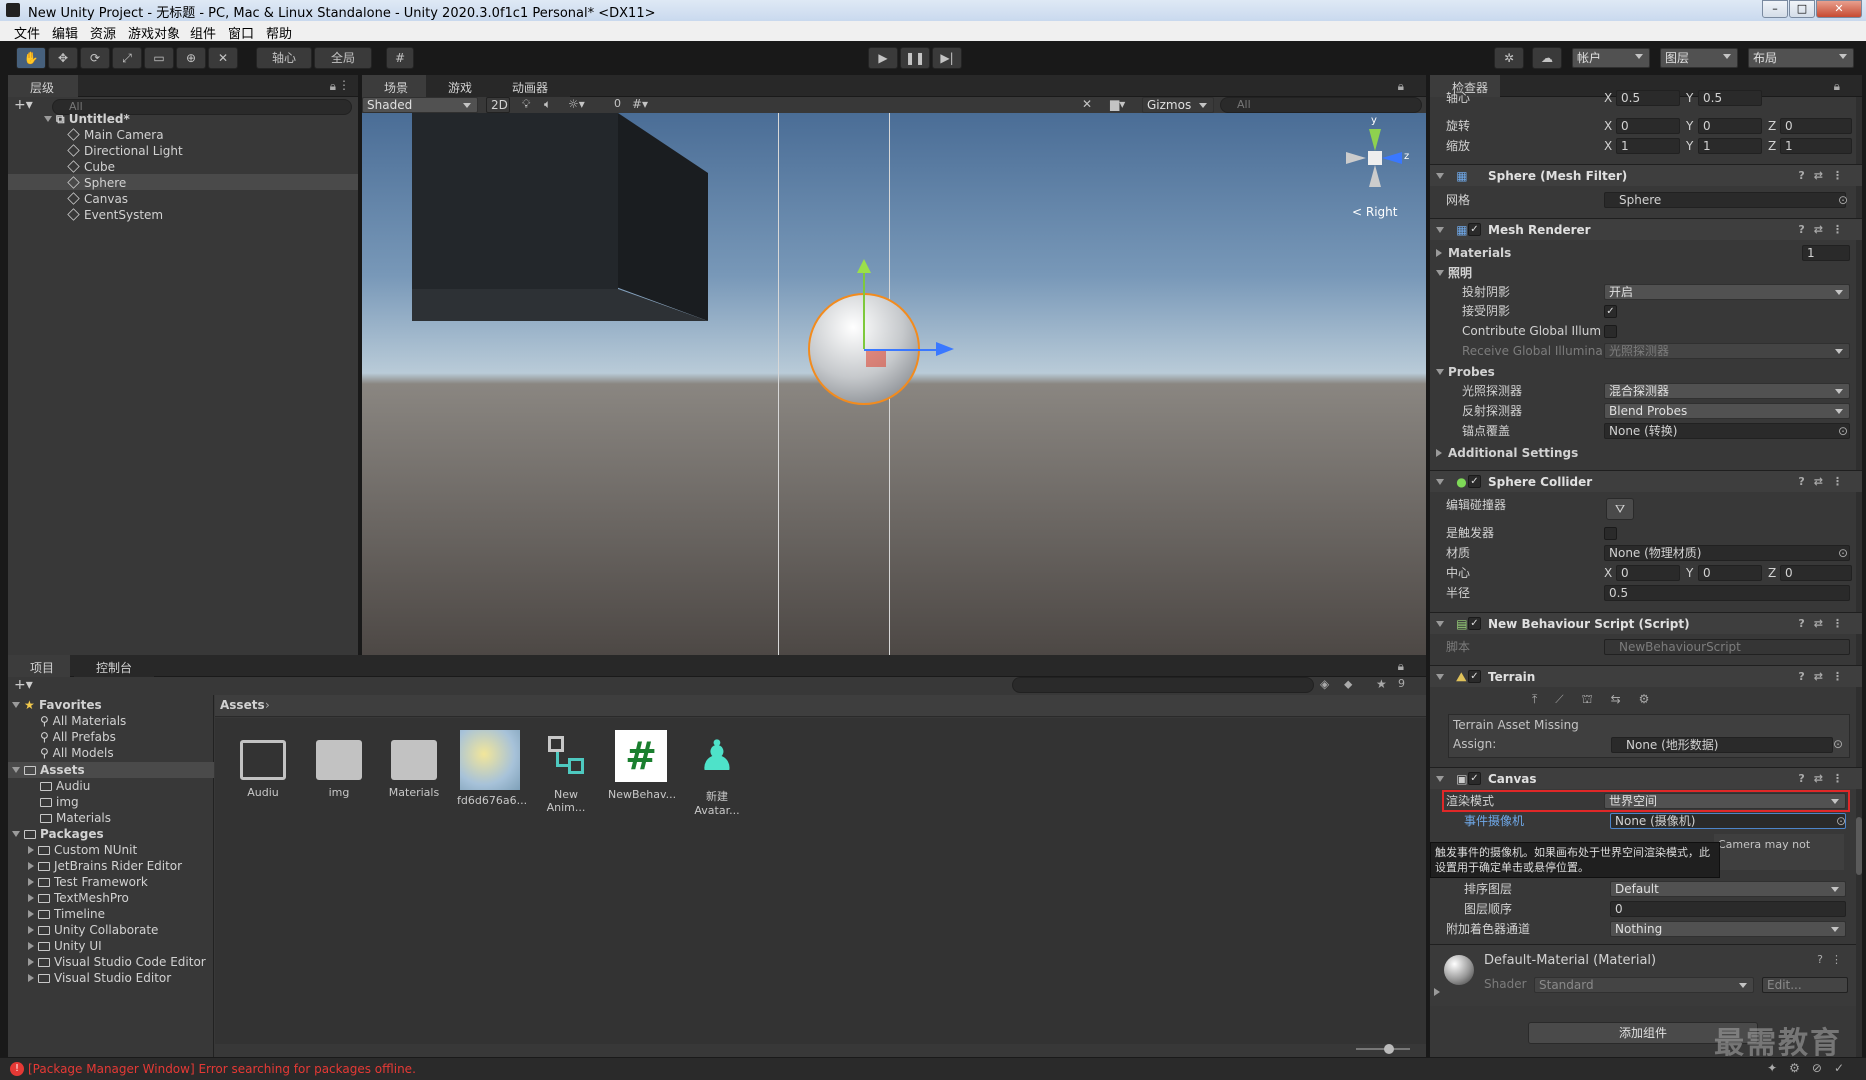 The width and height of the screenshot is (1866, 1080). Describe the element at coordinates (117, 962) in the screenshot. I see `package-item: Visual Studio Code Editor` at that location.